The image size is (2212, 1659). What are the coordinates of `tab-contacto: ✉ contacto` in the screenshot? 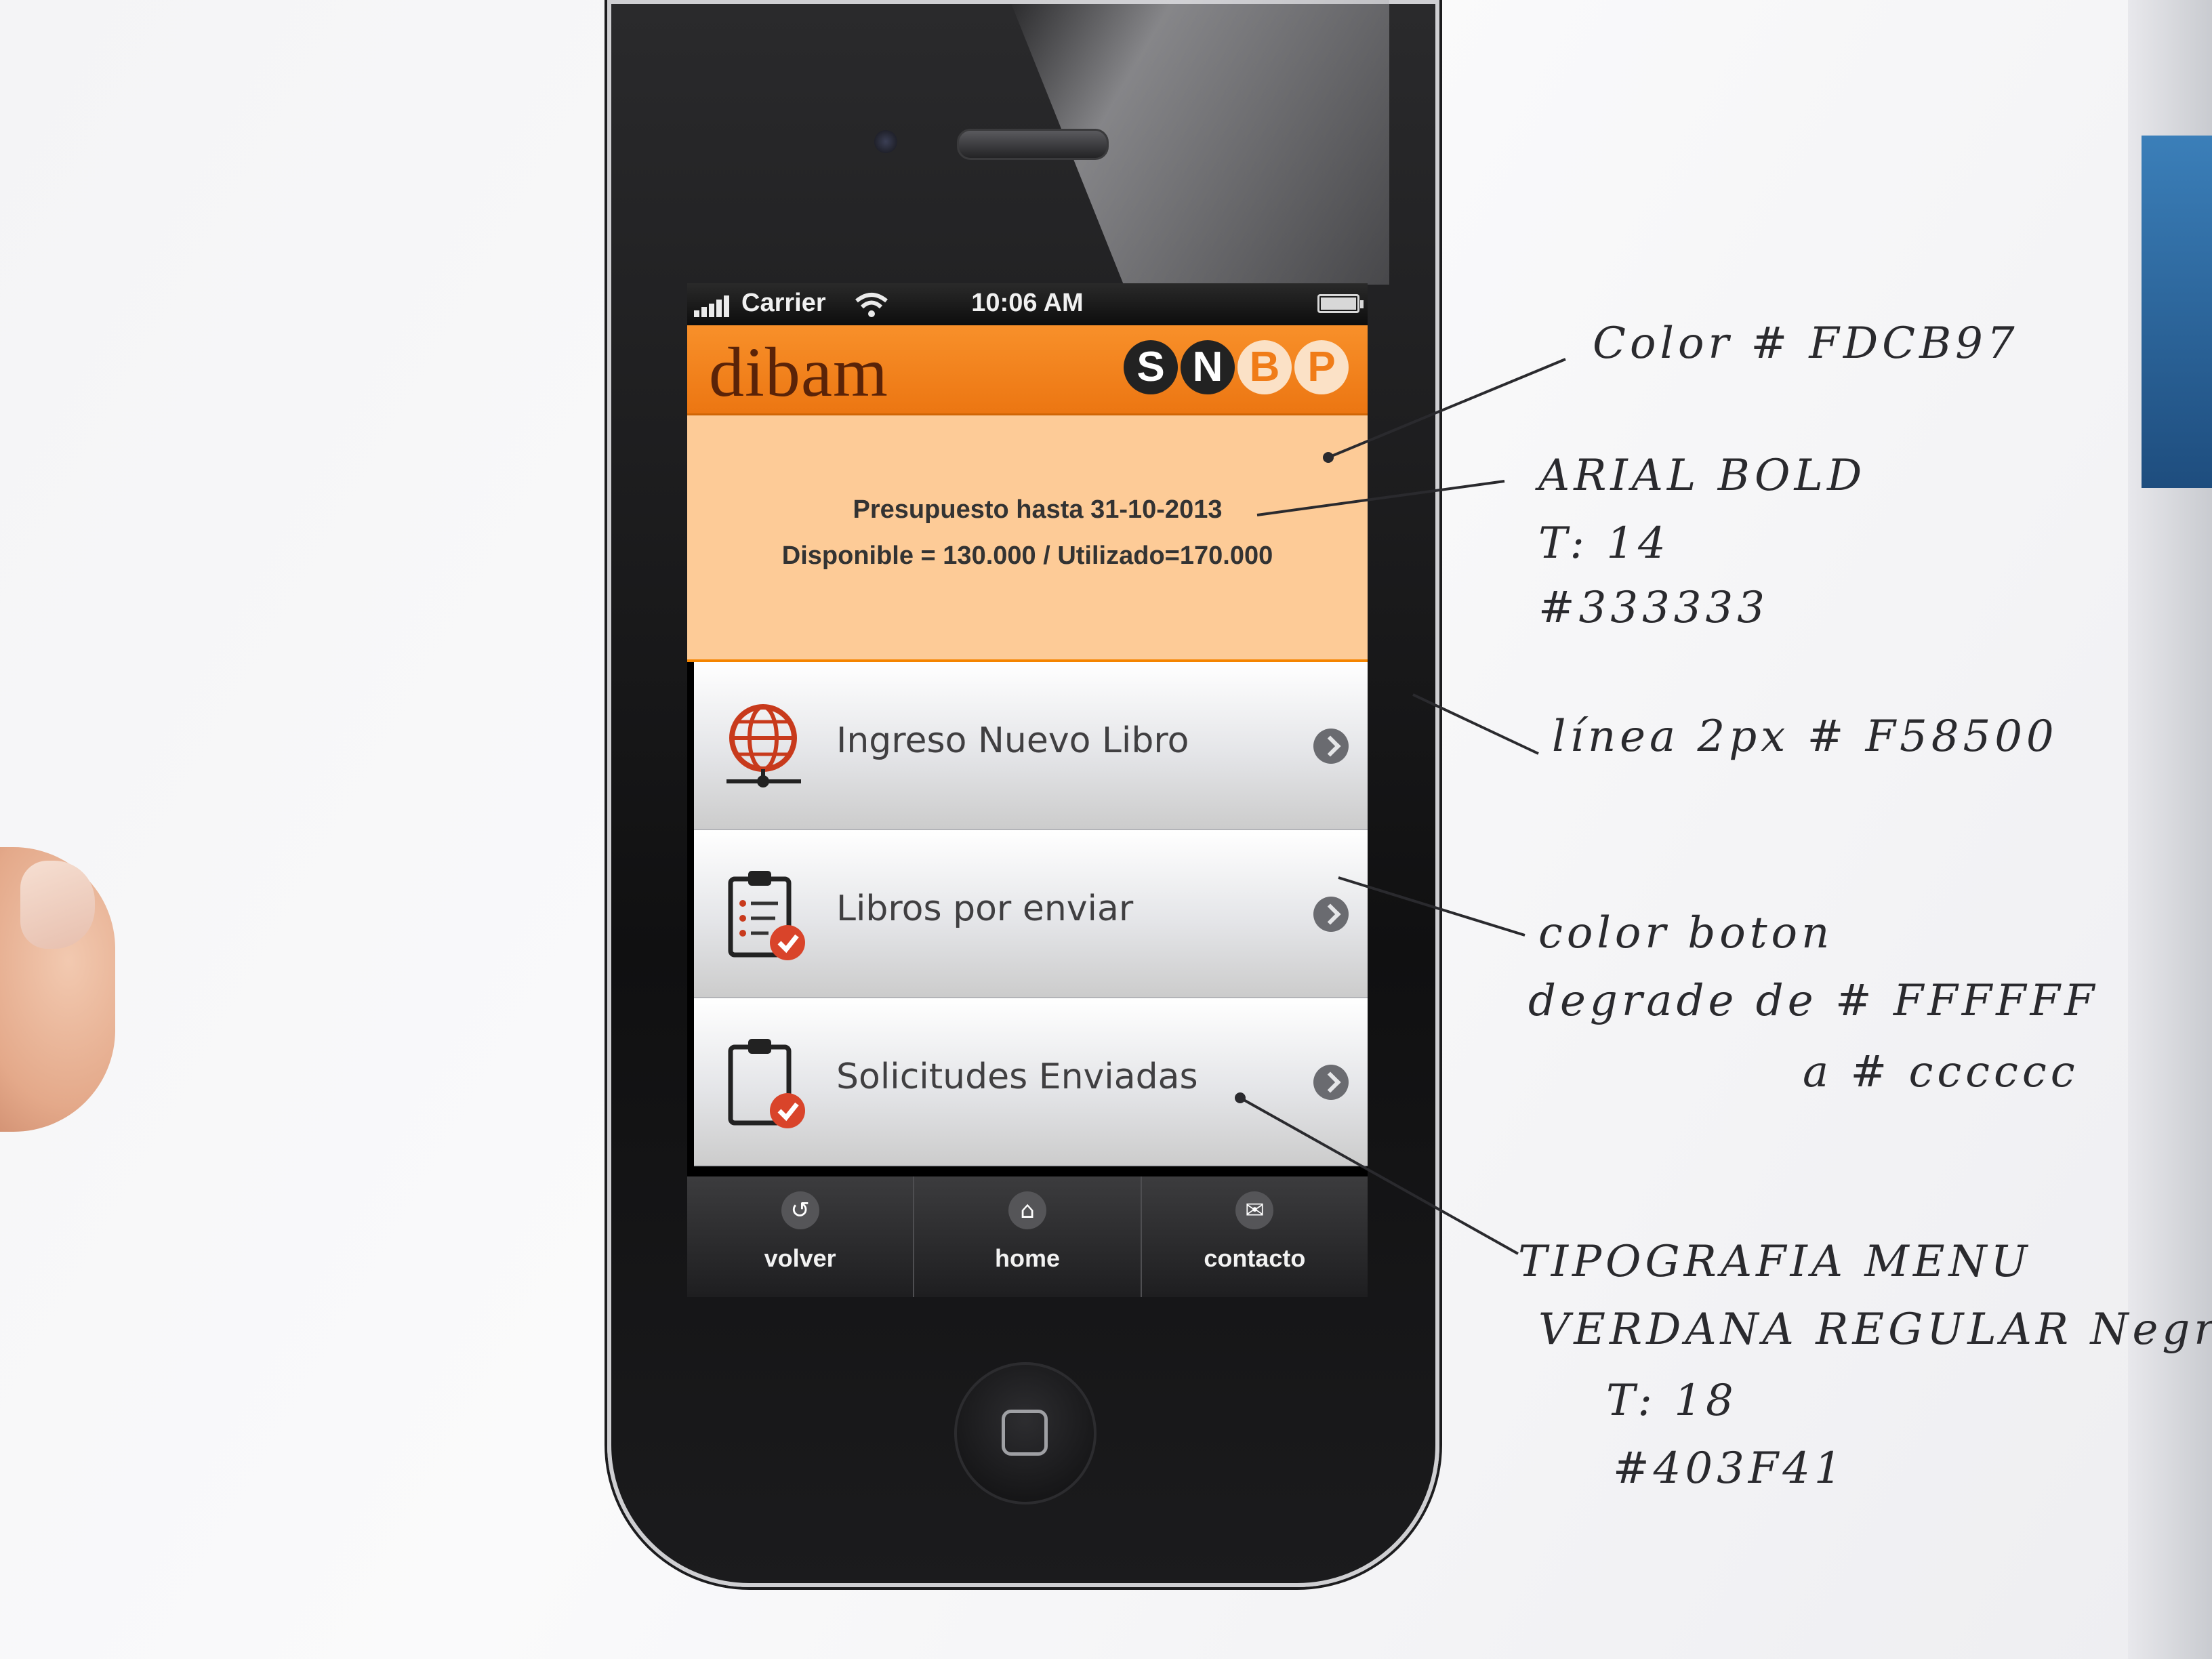 It's located at (1255, 1236).